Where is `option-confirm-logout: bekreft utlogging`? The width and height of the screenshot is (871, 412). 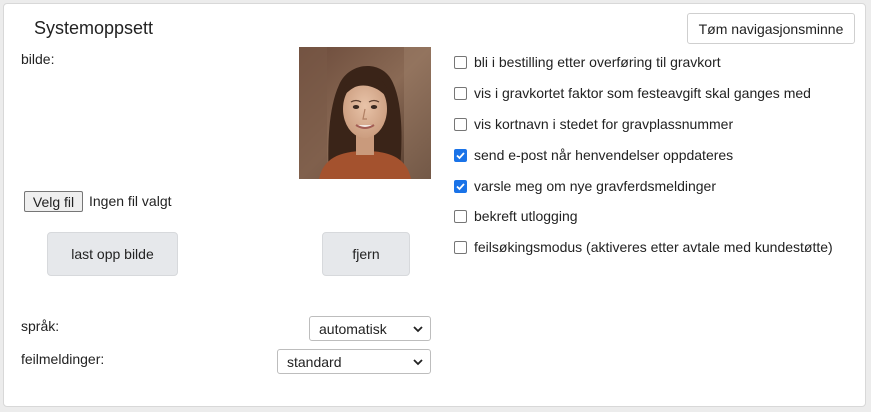
option-confirm-logout: bekreft utlogging is located at coordinates (516, 216).